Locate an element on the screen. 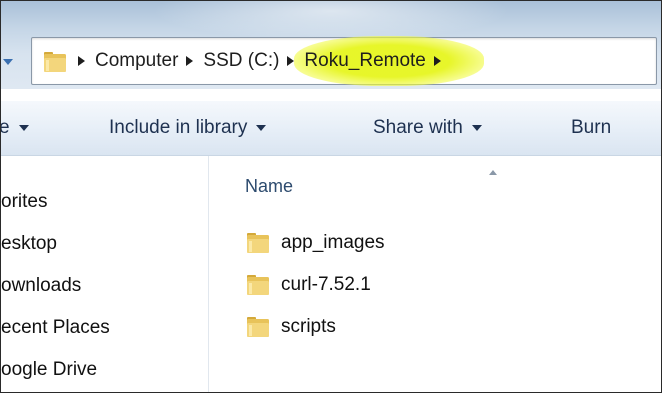  list-item: curl-7.52.1 is located at coordinates (308, 285).